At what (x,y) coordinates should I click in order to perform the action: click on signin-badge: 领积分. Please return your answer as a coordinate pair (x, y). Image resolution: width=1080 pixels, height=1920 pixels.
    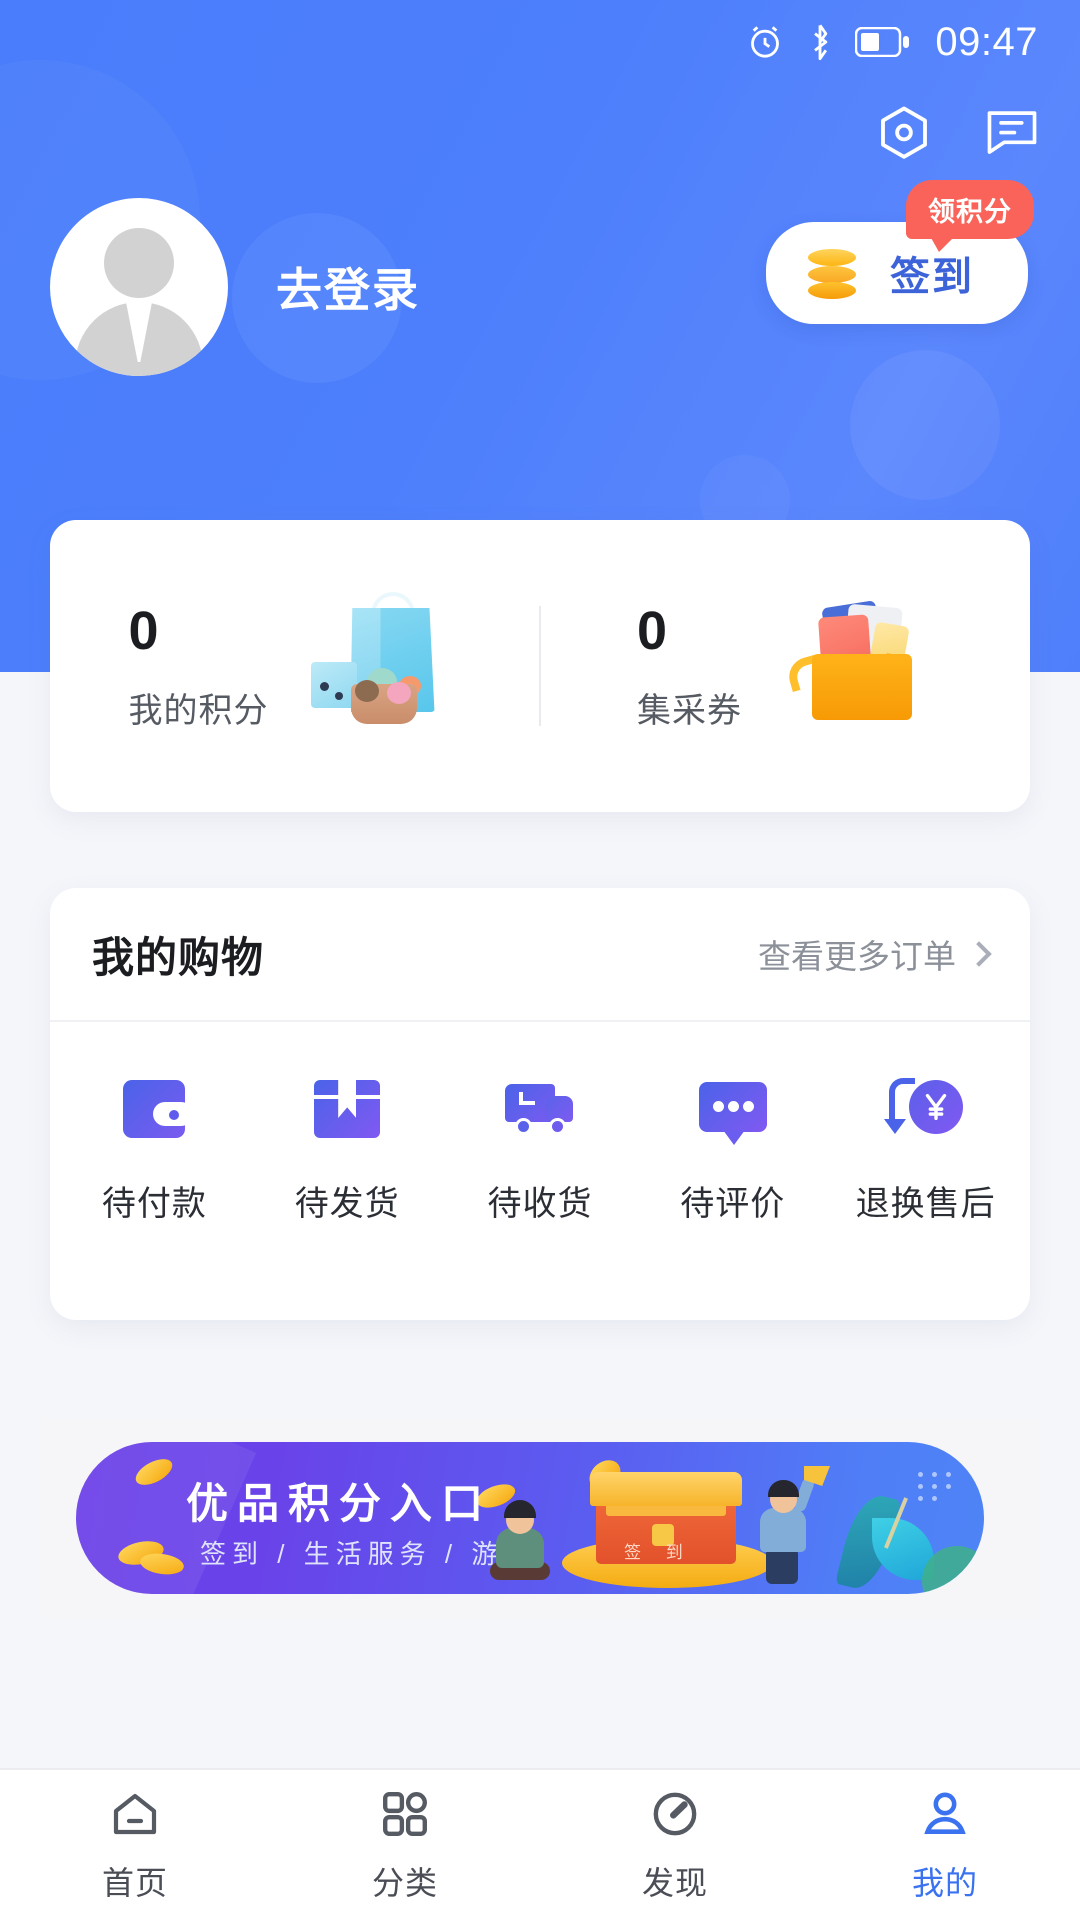
    Looking at the image, I should click on (970, 216).